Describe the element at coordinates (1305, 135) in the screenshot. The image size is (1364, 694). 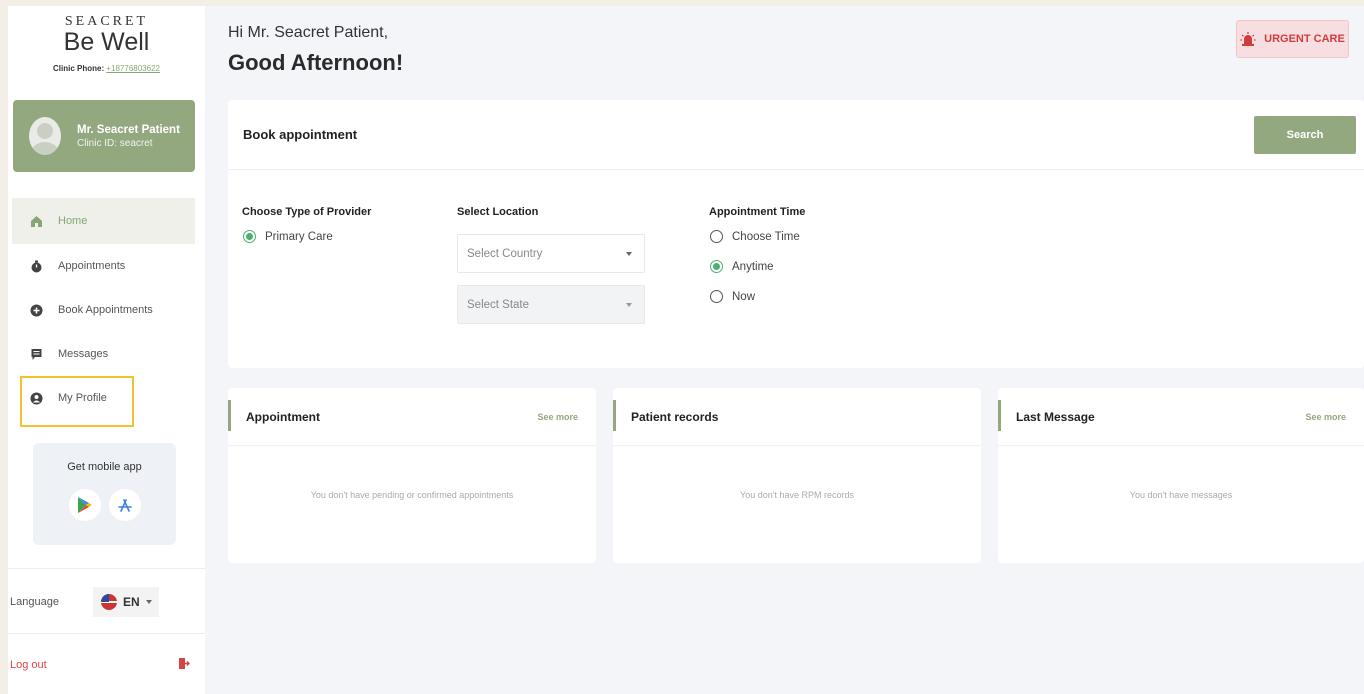
I see `search-button: Search` at that location.